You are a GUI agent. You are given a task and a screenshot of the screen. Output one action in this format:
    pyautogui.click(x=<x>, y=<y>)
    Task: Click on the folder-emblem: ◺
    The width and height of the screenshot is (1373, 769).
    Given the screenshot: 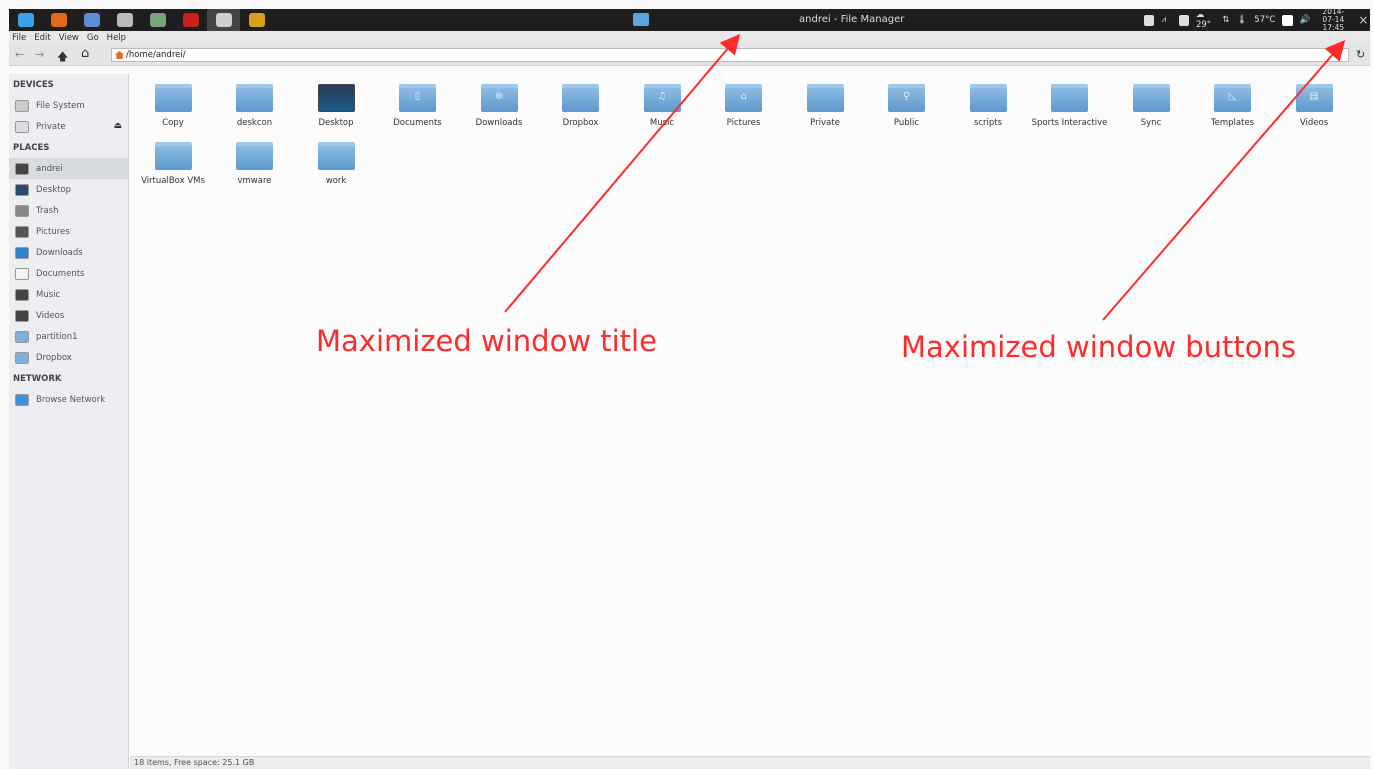 What is the action you would take?
    pyautogui.click(x=1232, y=96)
    